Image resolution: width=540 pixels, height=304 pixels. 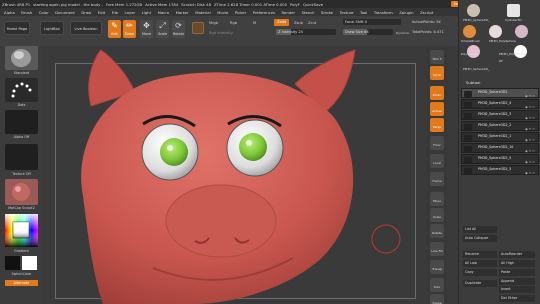 What do you see at coordinates (162, 29) in the screenshot?
I see `scale-tool-button: ⤢ Scale` at bounding box center [162, 29].